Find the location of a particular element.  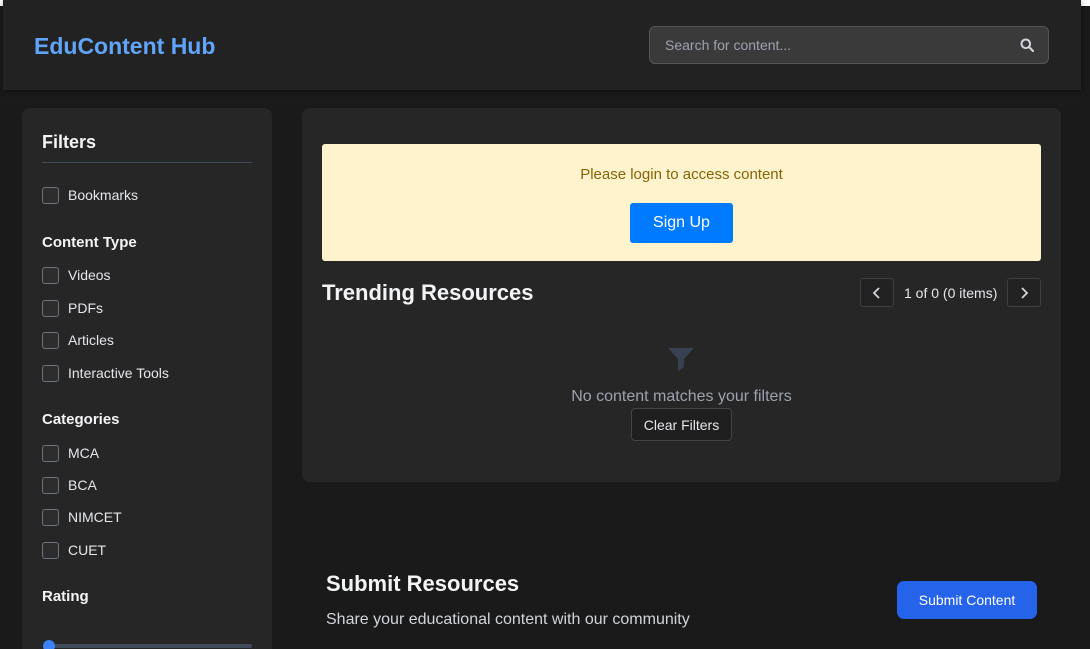

videos-checkbox is located at coordinates (50, 275).